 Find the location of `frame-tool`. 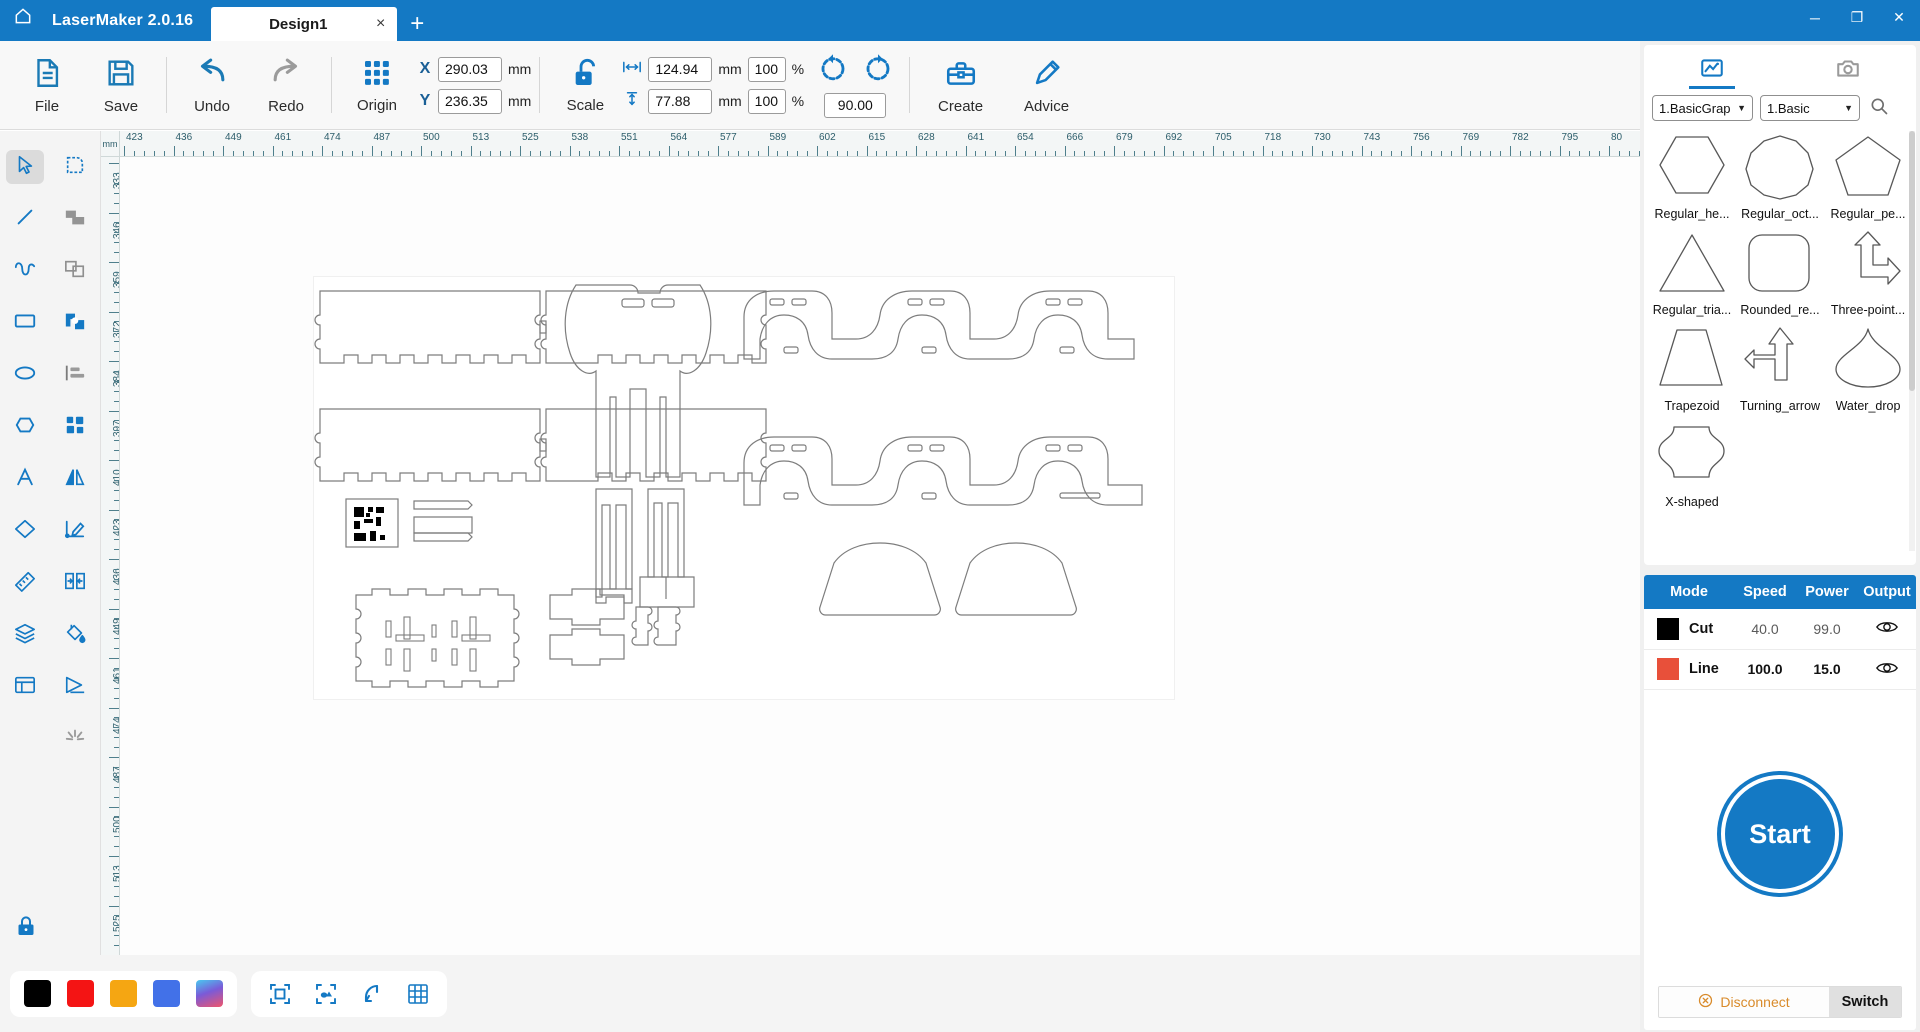

frame-tool is located at coordinates (25, 687).